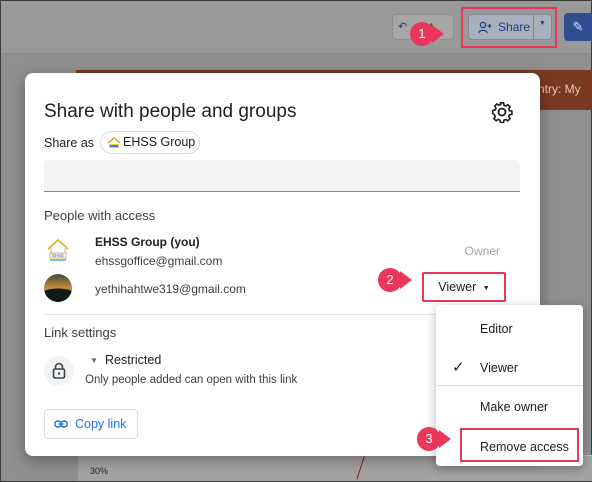 Image resolution: width=592 pixels, height=482 pixels. Describe the element at coordinates (58, 249) in the screenshot. I see `ehss-group-avatar: EHSS` at that location.